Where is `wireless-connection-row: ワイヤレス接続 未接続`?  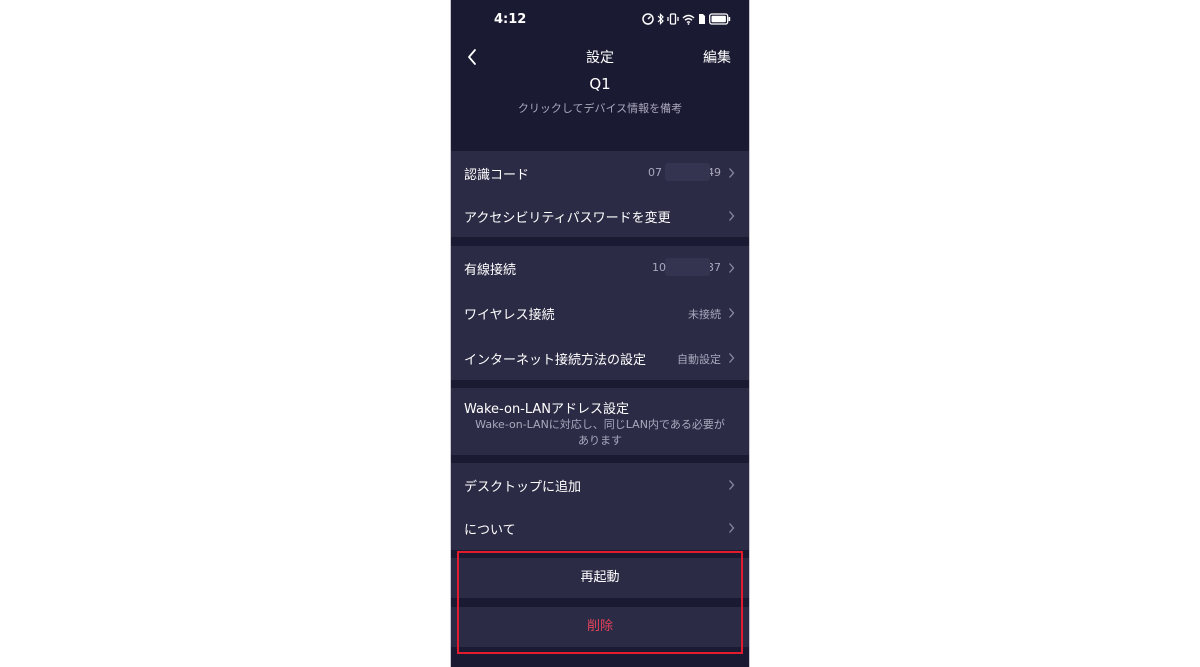 wireless-connection-row: ワイヤレス接続 未接続 is located at coordinates (600, 313).